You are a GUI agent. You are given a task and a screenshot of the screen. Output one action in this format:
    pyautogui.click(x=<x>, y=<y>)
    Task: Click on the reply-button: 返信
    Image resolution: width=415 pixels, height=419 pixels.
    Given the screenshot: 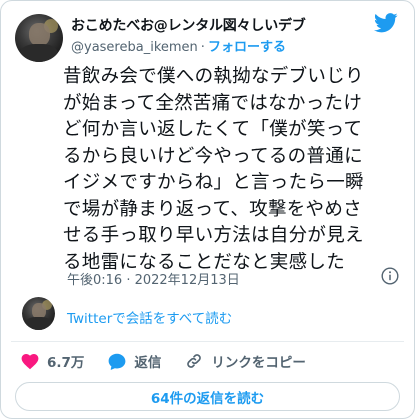 What is the action you would take?
    pyautogui.click(x=134, y=361)
    